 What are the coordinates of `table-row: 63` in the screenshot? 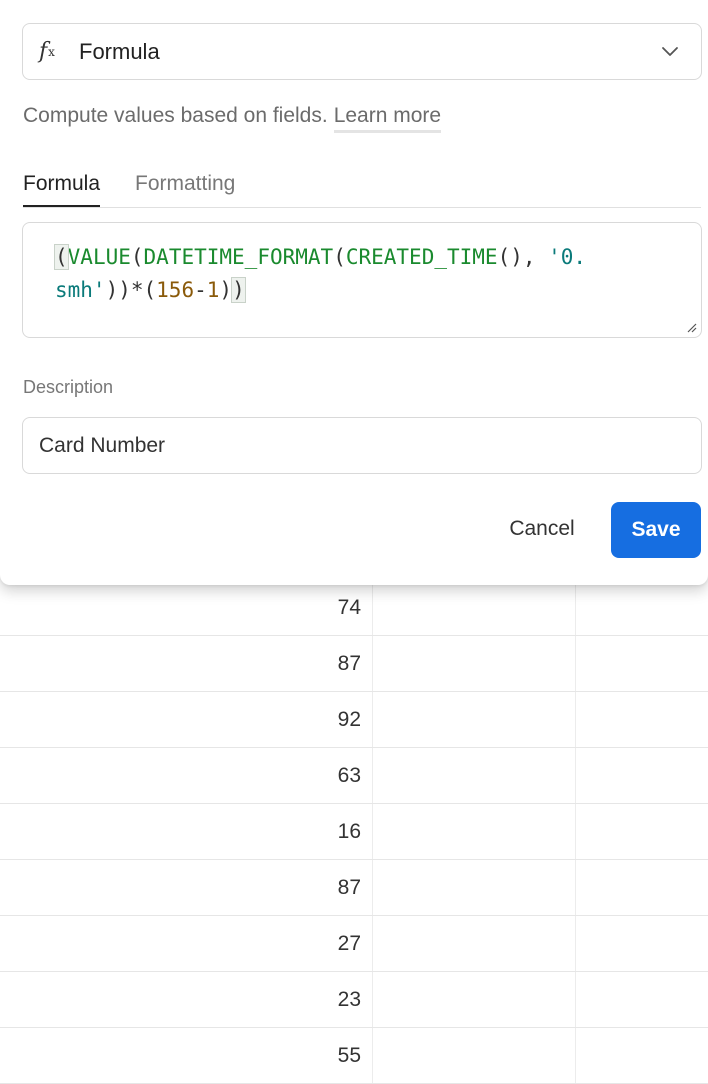 It's located at (354, 776).